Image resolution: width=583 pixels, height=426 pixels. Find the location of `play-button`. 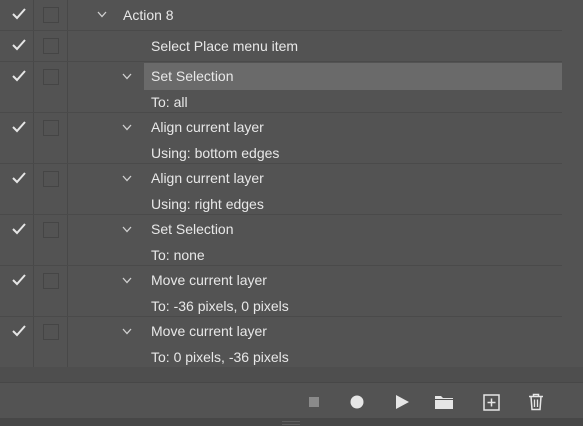

play-button is located at coordinates (402, 402).